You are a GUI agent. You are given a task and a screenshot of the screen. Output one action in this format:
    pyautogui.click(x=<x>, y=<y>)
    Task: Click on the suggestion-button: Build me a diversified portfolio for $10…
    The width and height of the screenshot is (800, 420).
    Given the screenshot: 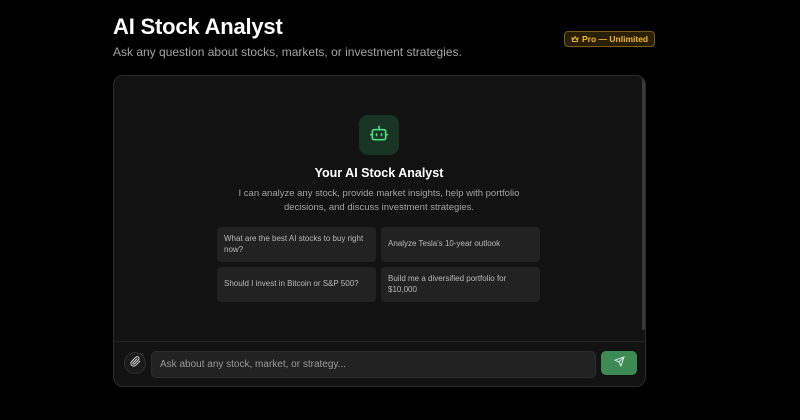 What is the action you would take?
    pyautogui.click(x=460, y=284)
    